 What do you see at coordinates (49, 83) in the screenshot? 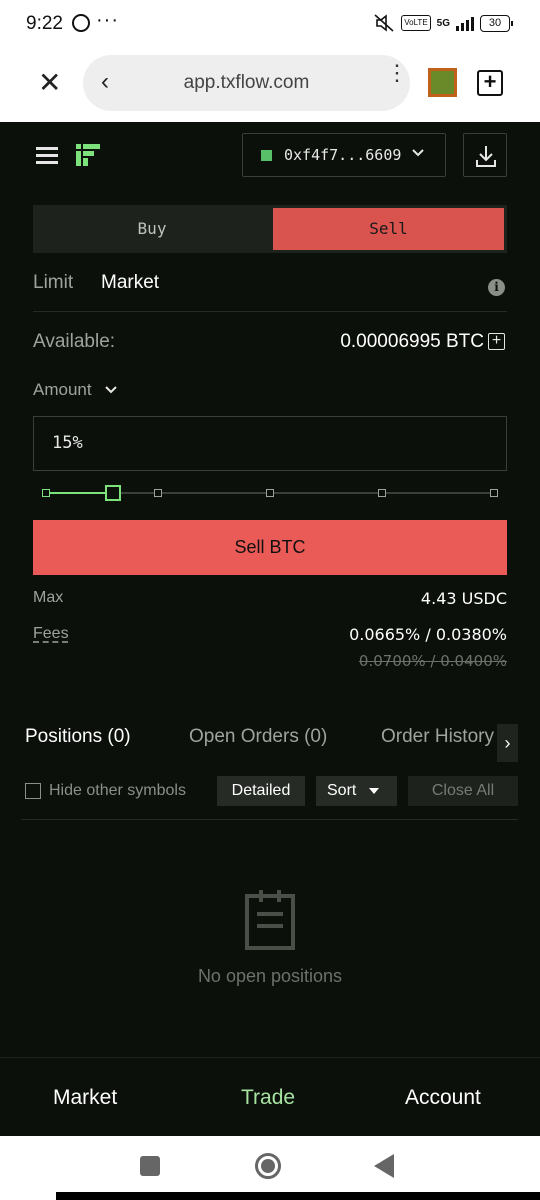
I see `close-icon: ✕` at bounding box center [49, 83].